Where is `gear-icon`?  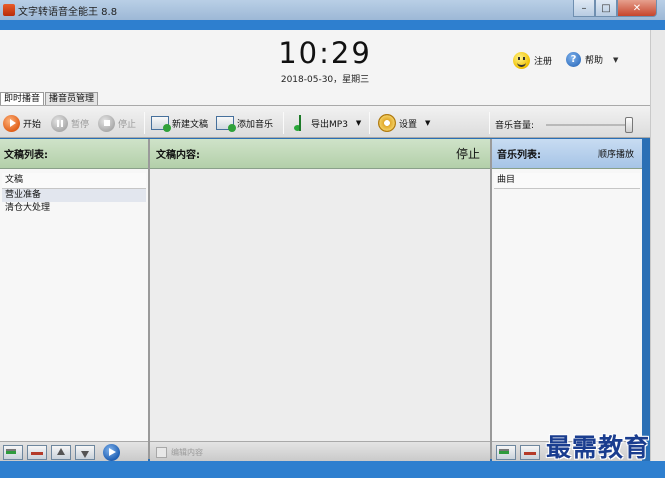 gear-icon is located at coordinates (387, 123).